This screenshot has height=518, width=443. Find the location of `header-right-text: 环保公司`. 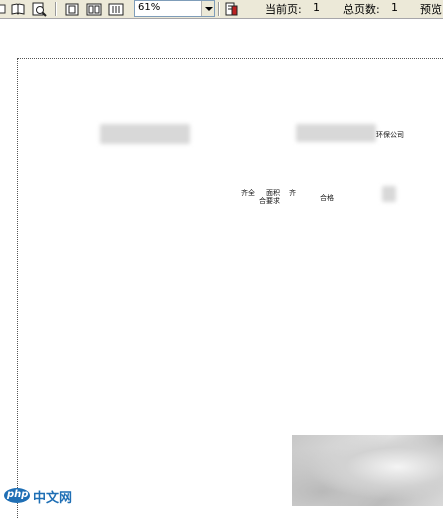

header-right-text: 环保公司 is located at coordinates (390, 135).